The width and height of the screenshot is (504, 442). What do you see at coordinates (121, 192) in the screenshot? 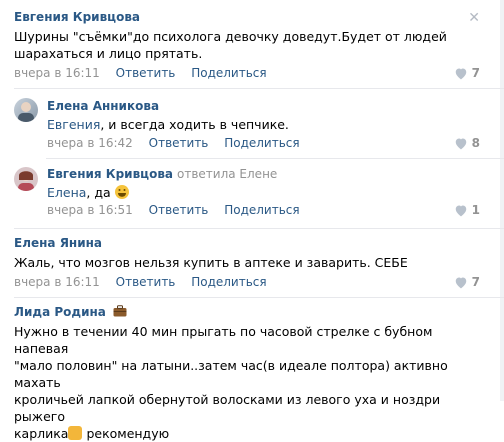
I see `grinning-face-icon` at bounding box center [121, 192].